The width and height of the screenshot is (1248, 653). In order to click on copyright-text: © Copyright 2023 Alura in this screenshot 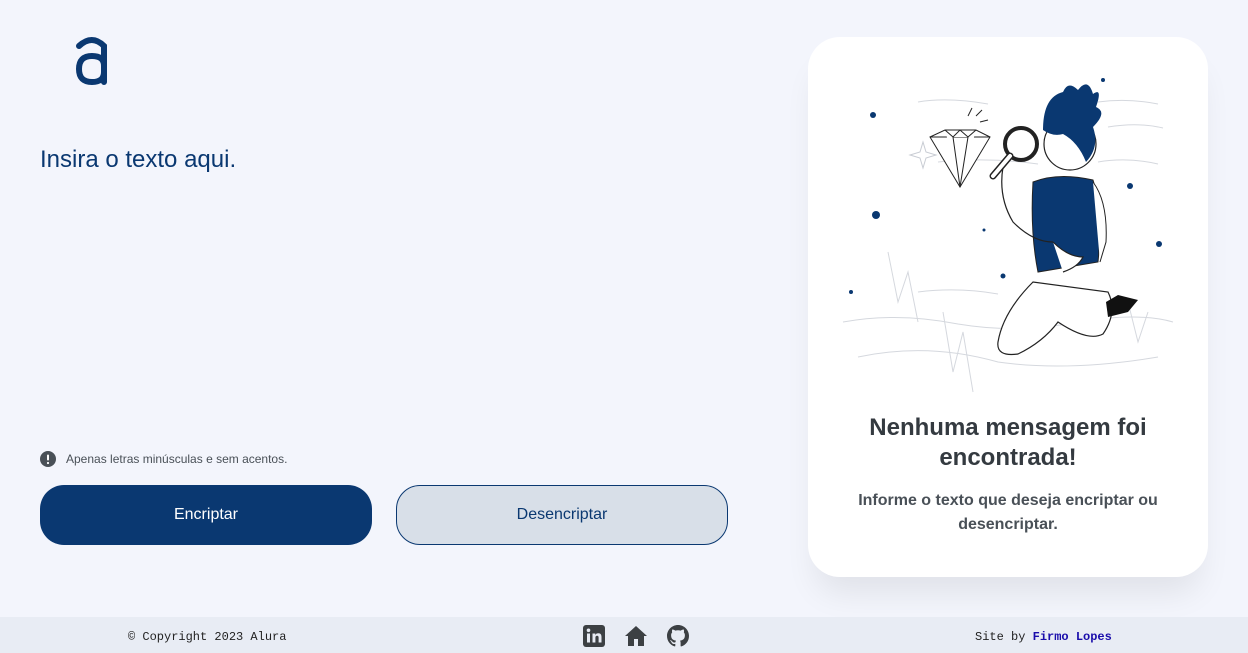, I will do `click(207, 637)`.